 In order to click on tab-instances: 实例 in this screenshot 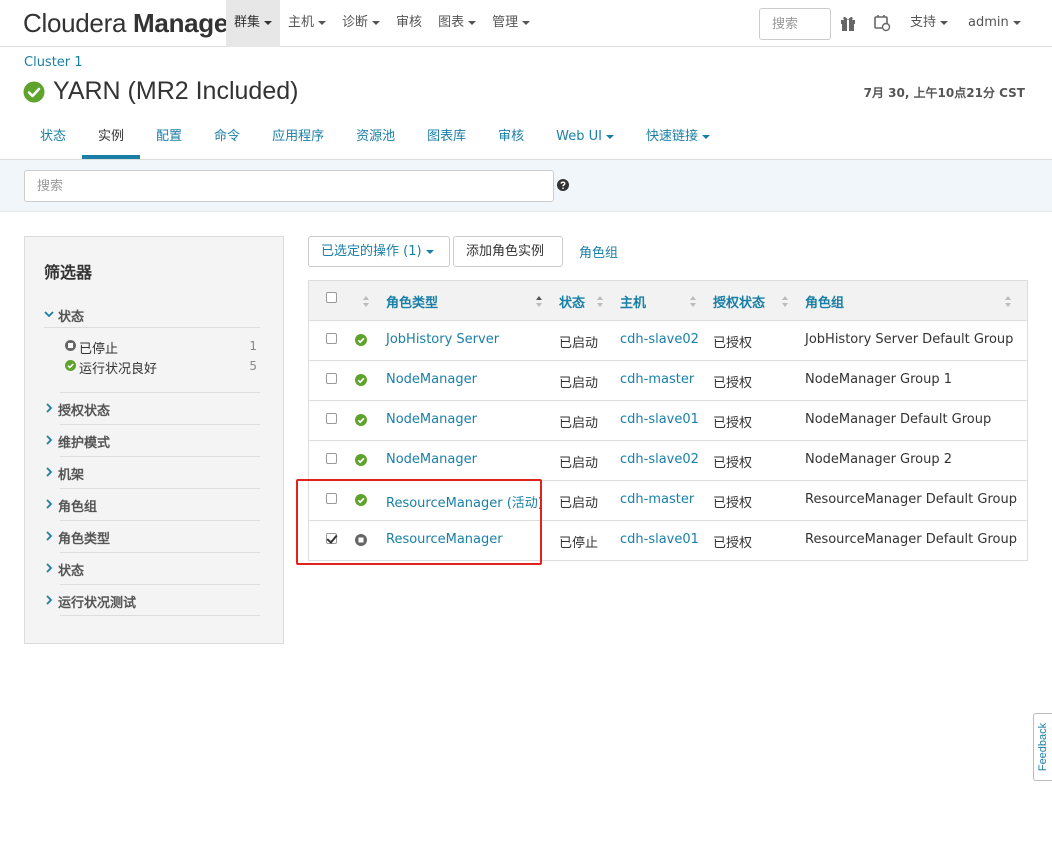, I will do `click(111, 138)`.